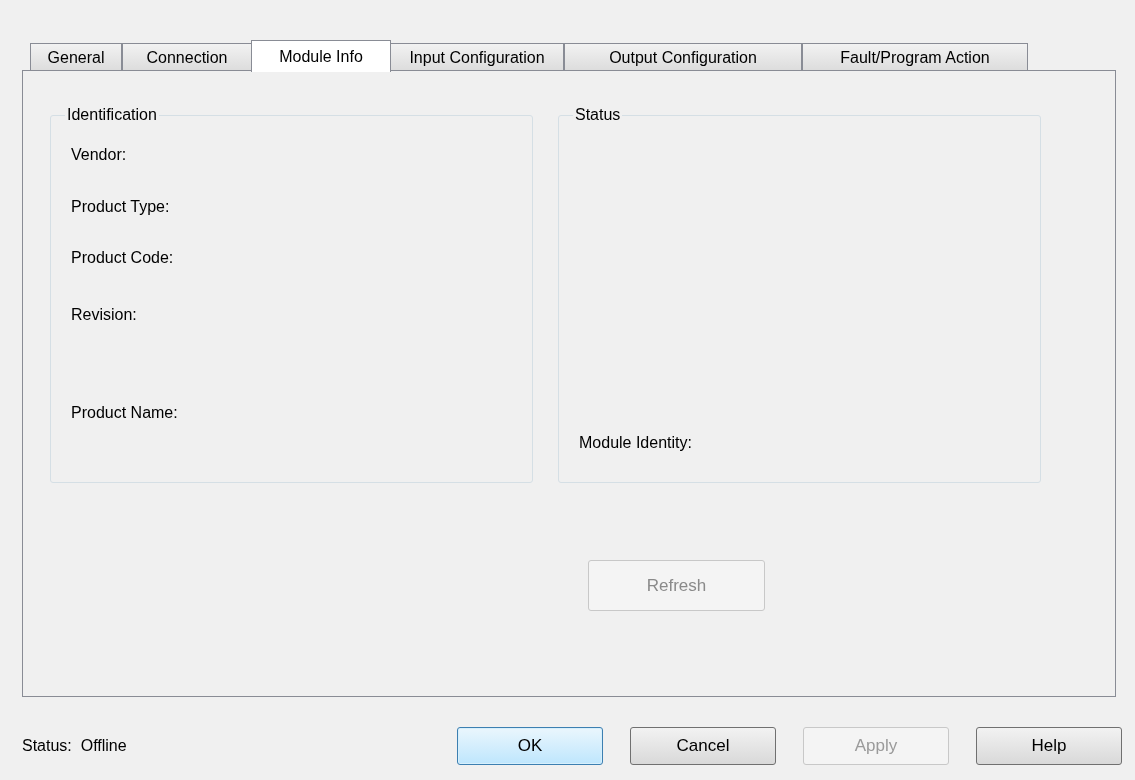  What do you see at coordinates (635, 443) in the screenshot?
I see `field-label: Module Identity:` at bounding box center [635, 443].